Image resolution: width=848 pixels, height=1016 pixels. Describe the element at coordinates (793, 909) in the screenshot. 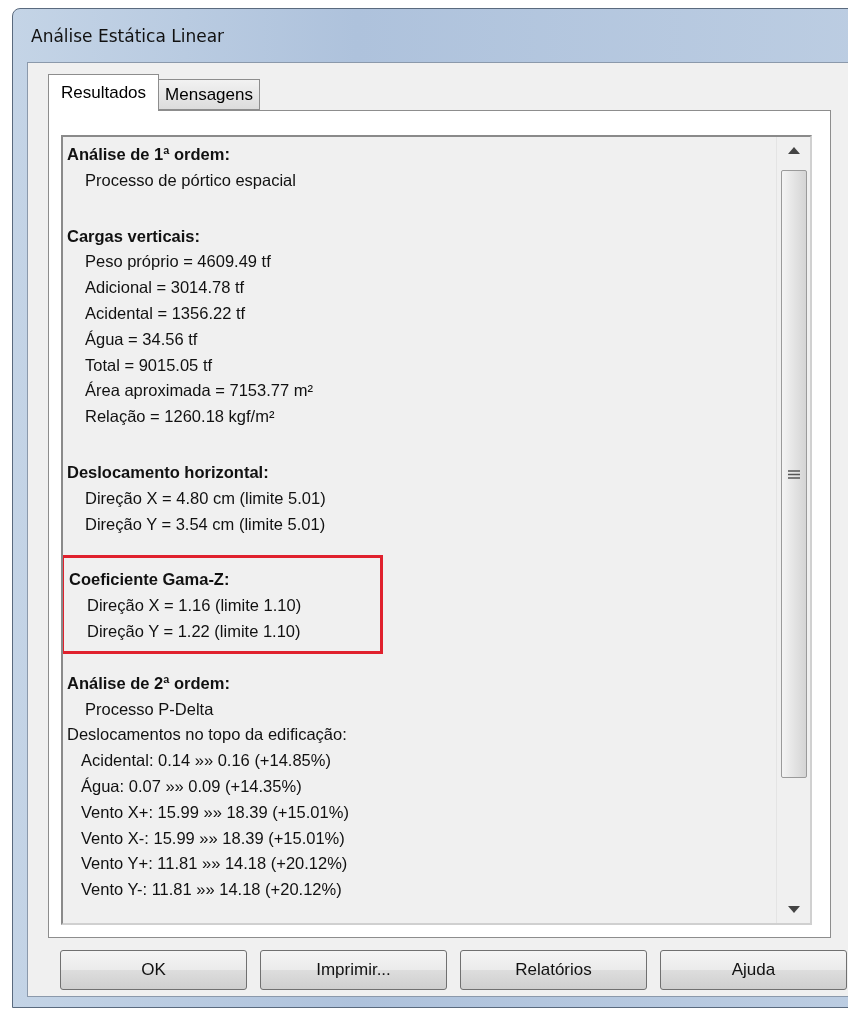

I see `scroll-down-icon` at that location.